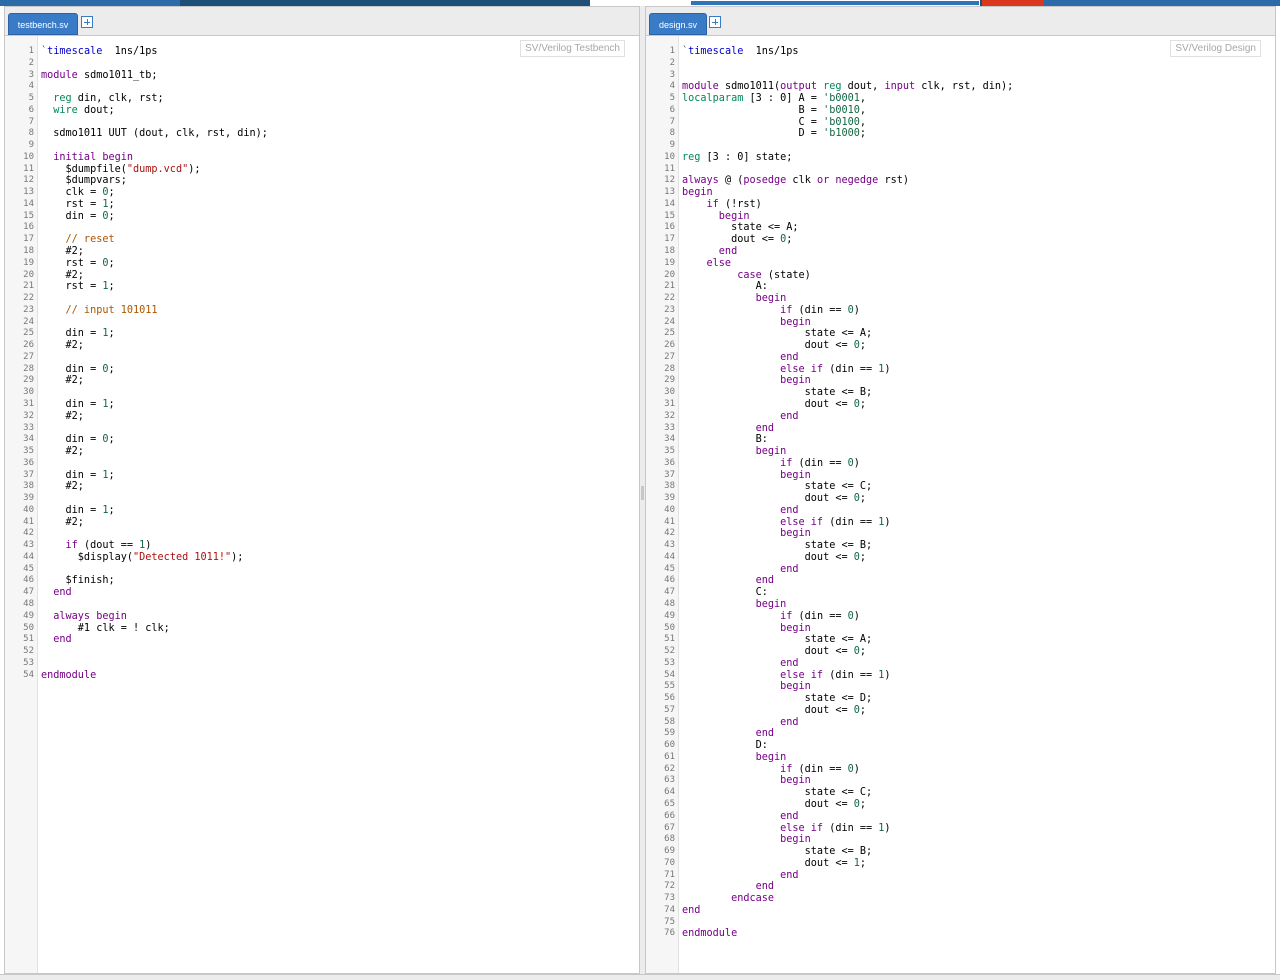 The width and height of the screenshot is (1280, 980). Describe the element at coordinates (863, 804) in the screenshot. I see `code-token: ;` at that location.